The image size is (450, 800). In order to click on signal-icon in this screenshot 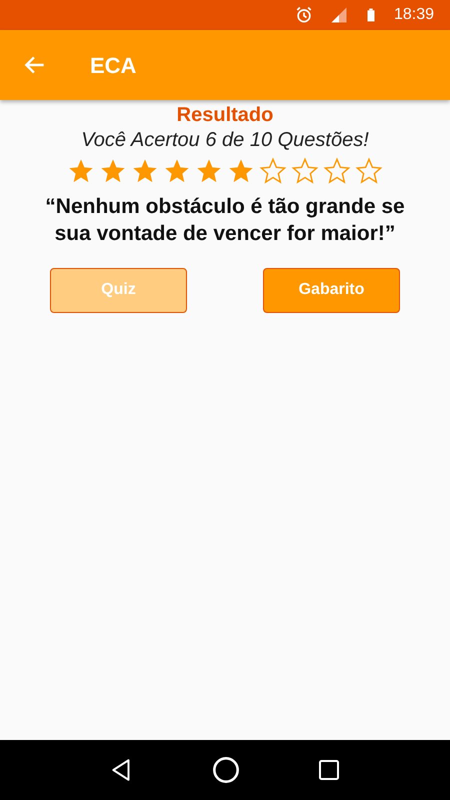, I will do `click(339, 15)`.